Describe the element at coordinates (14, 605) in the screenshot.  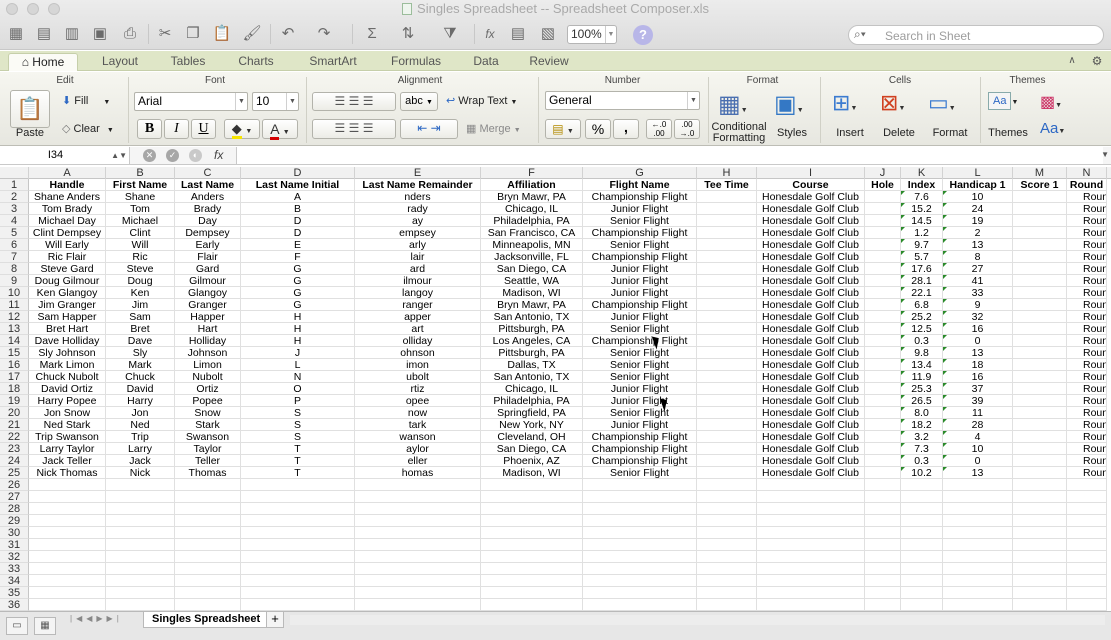
I see `row-header: 36` at that location.